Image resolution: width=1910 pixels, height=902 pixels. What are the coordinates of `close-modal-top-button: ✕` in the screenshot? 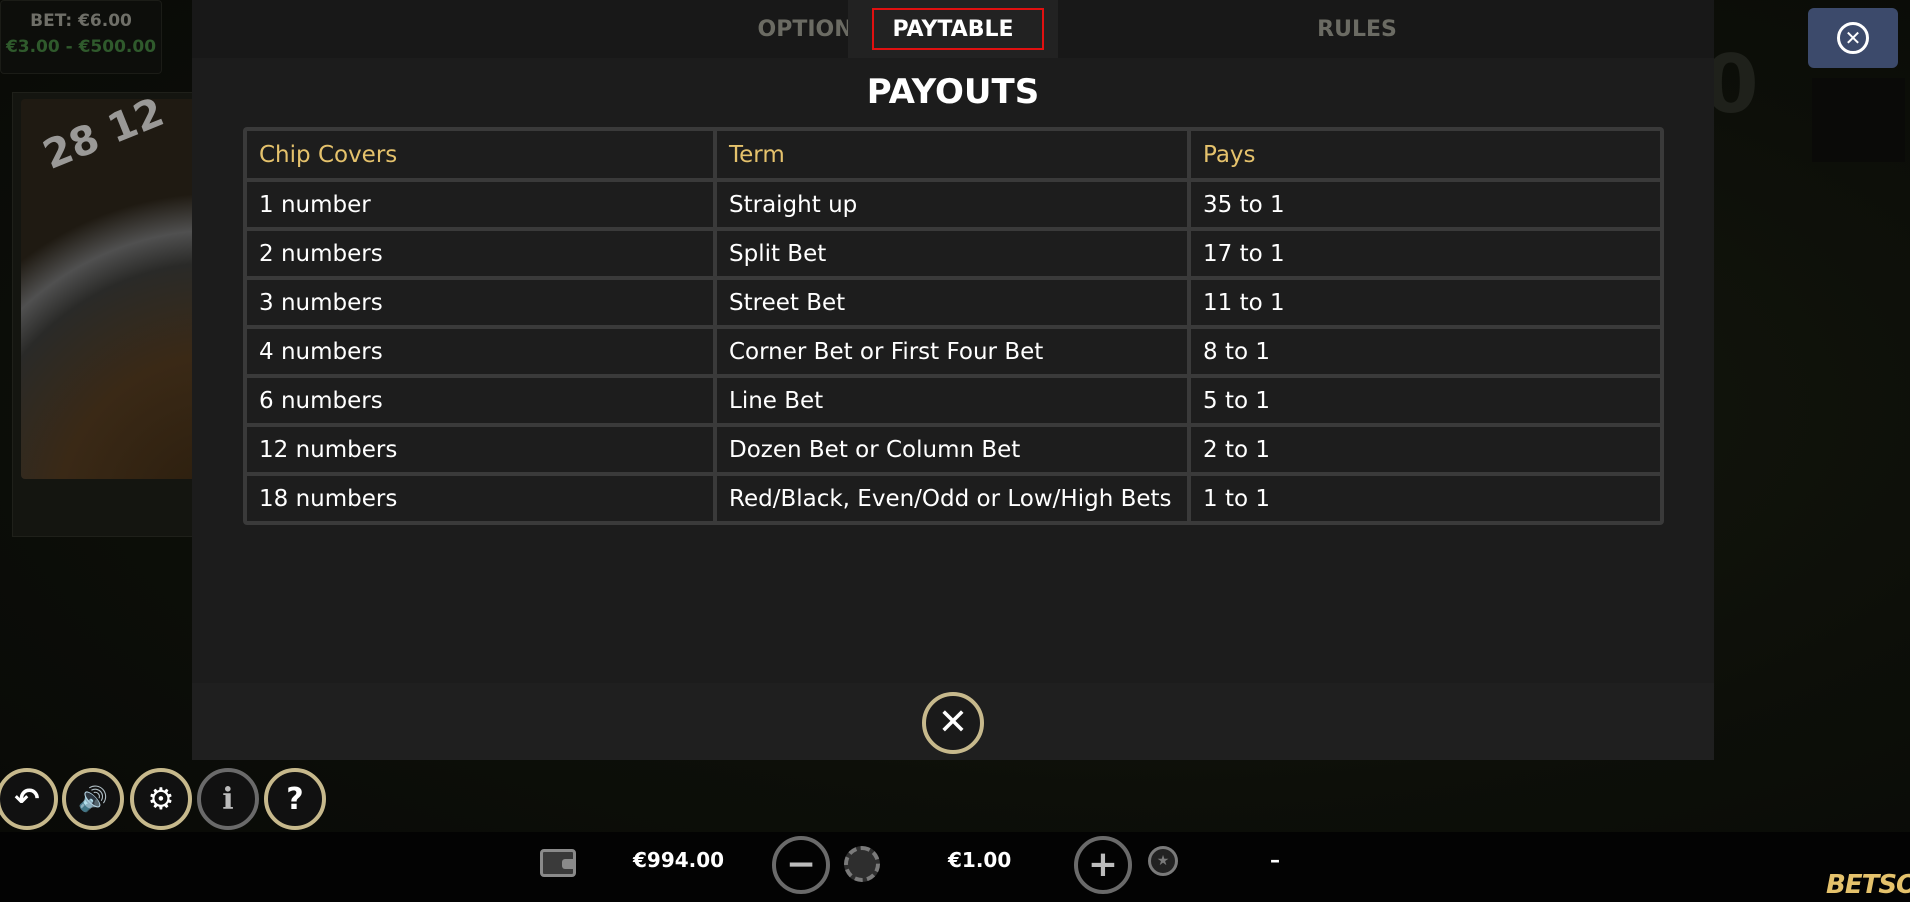 It's located at (1853, 38).